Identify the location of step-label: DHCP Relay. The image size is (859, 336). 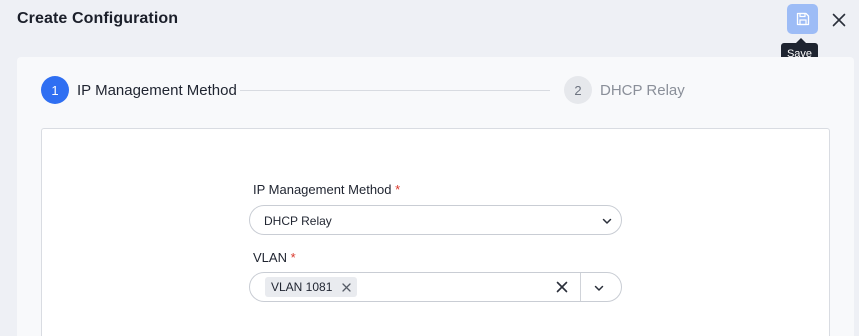
(642, 90).